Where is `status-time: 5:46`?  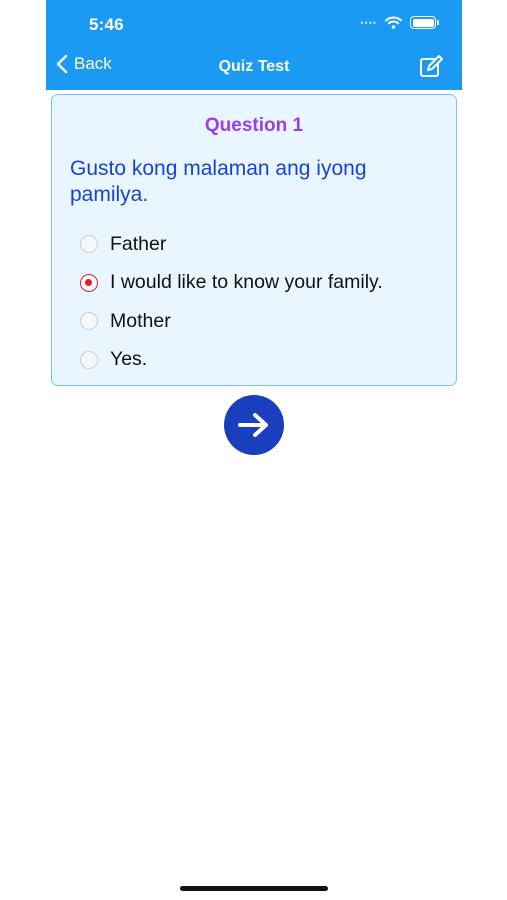 status-time: 5:46 is located at coordinates (106, 24).